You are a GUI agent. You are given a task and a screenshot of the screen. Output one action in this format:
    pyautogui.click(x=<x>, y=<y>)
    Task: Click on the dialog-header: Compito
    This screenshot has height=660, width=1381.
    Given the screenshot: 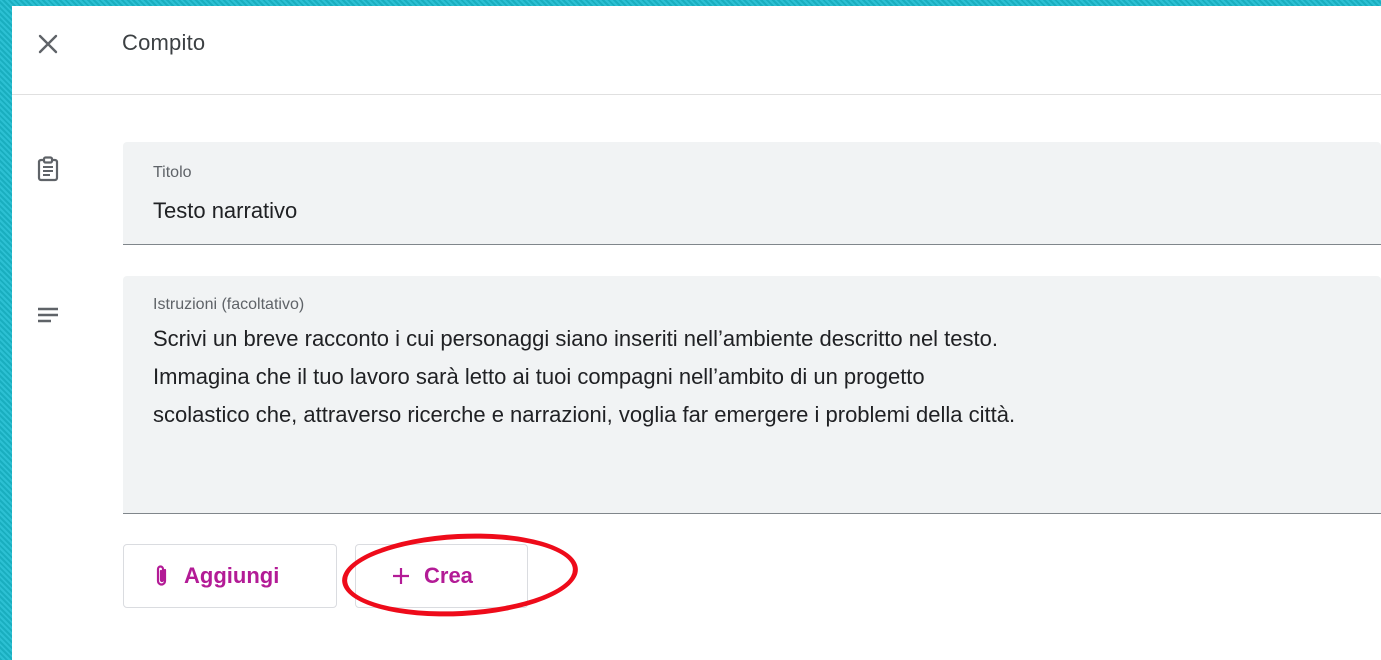 What is the action you would take?
    pyautogui.click(x=696, y=50)
    